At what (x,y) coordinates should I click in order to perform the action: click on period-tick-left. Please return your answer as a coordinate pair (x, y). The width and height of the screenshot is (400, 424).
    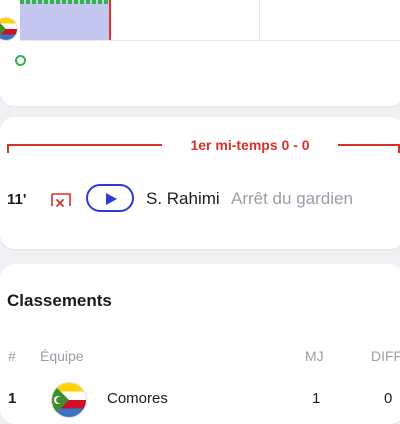
    Looking at the image, I should click on (8, 149).